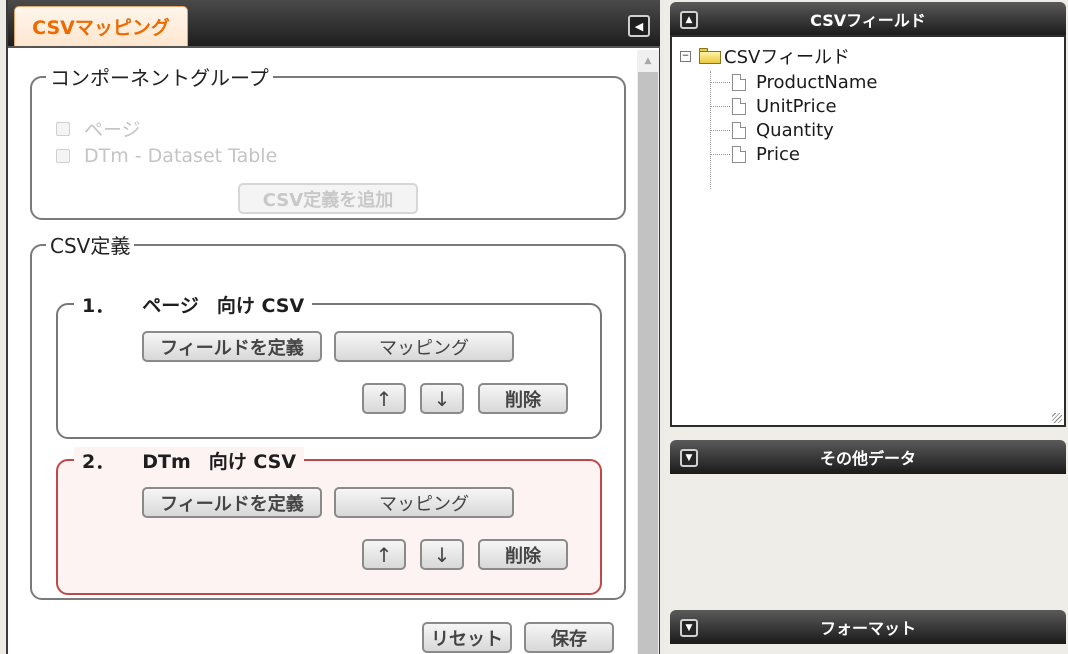 This screenshot has height=654, width=1068. I want to click on card-target: ページ, so click(170, 306).